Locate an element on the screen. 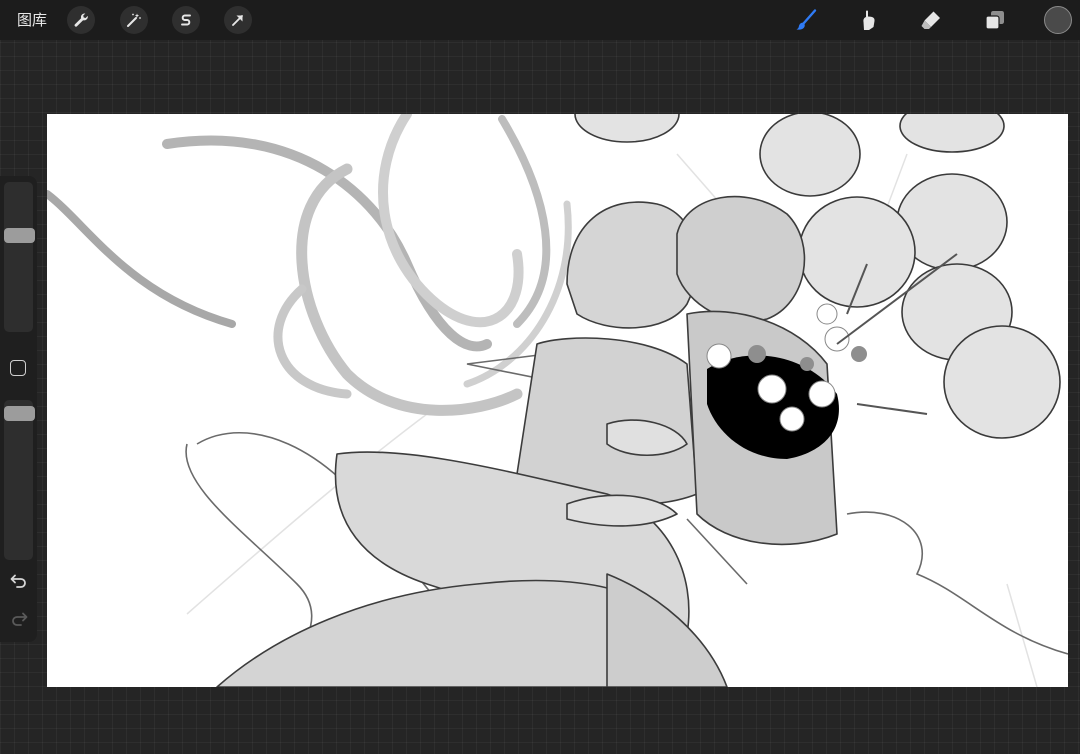  top-toolbar: 图库 is located at coordinates (540, 20).